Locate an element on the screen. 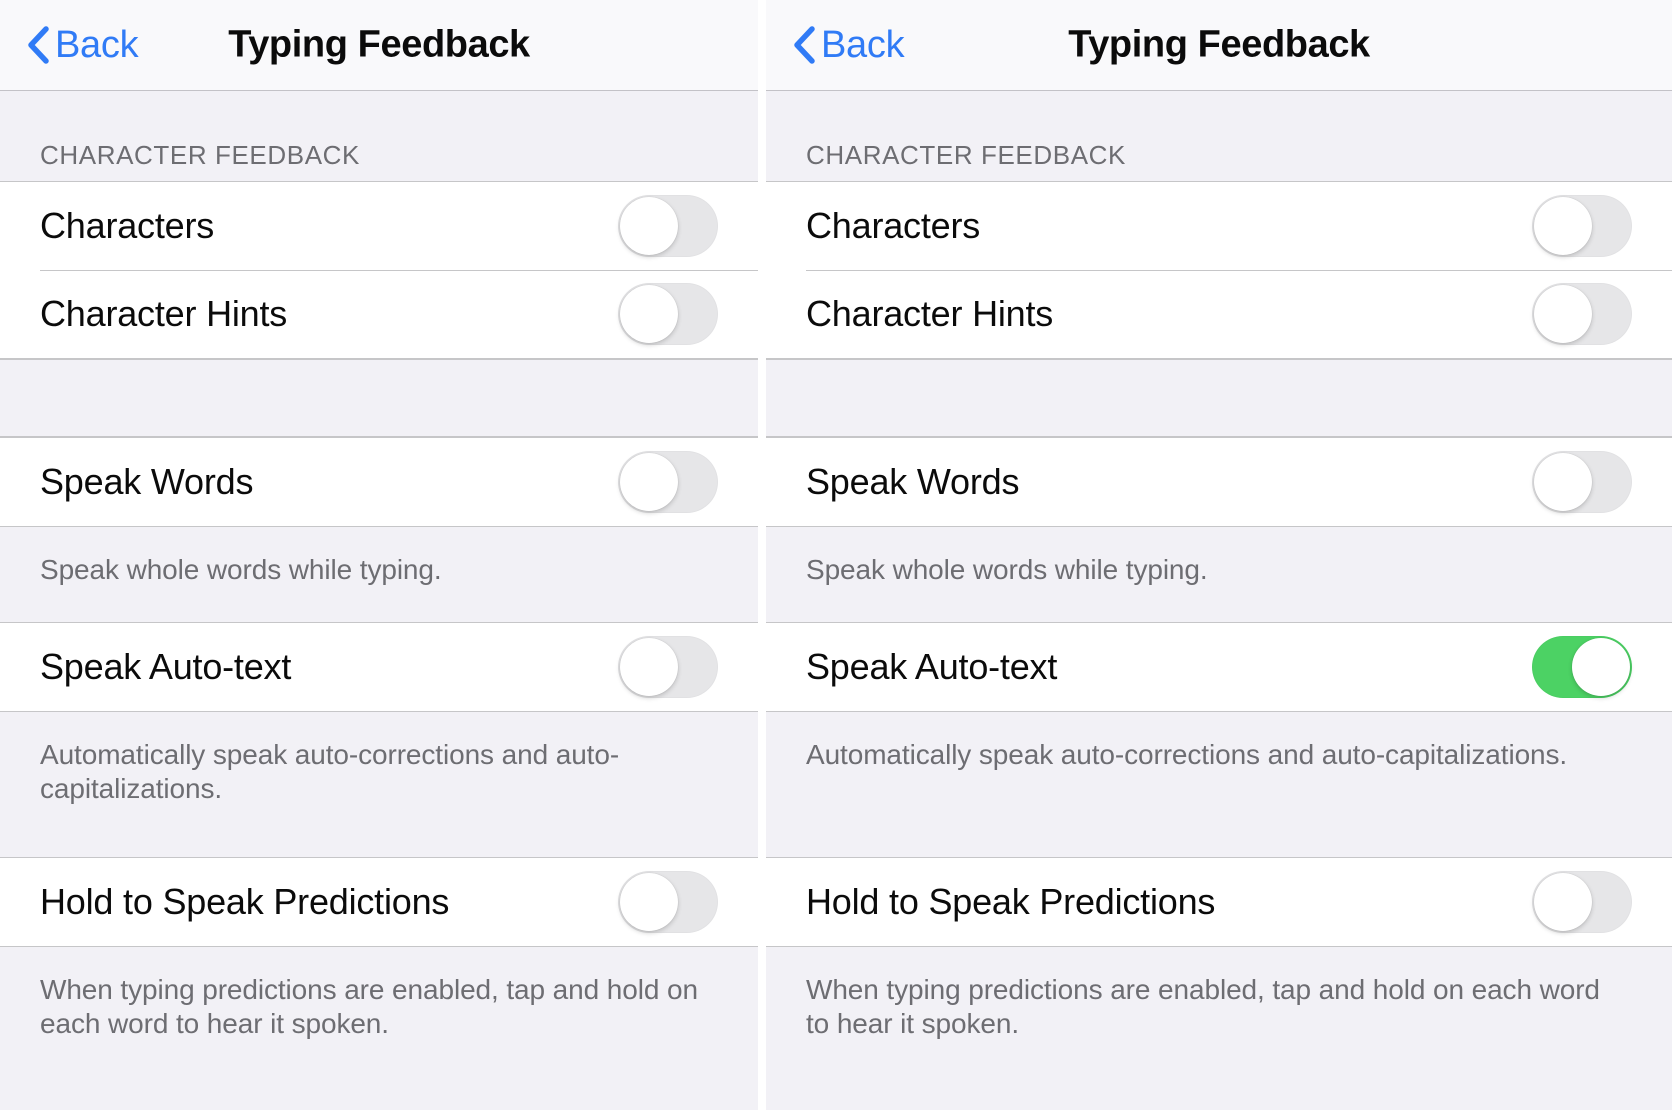  panel-divider is located at coordinates (762, 555).